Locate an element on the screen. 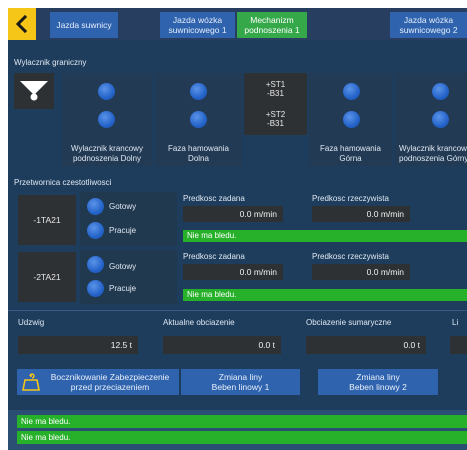 This screenshot has height=450, width=467. converter-1-set-speed-value: 0.0 m/min is located at coordinates (233, 214).